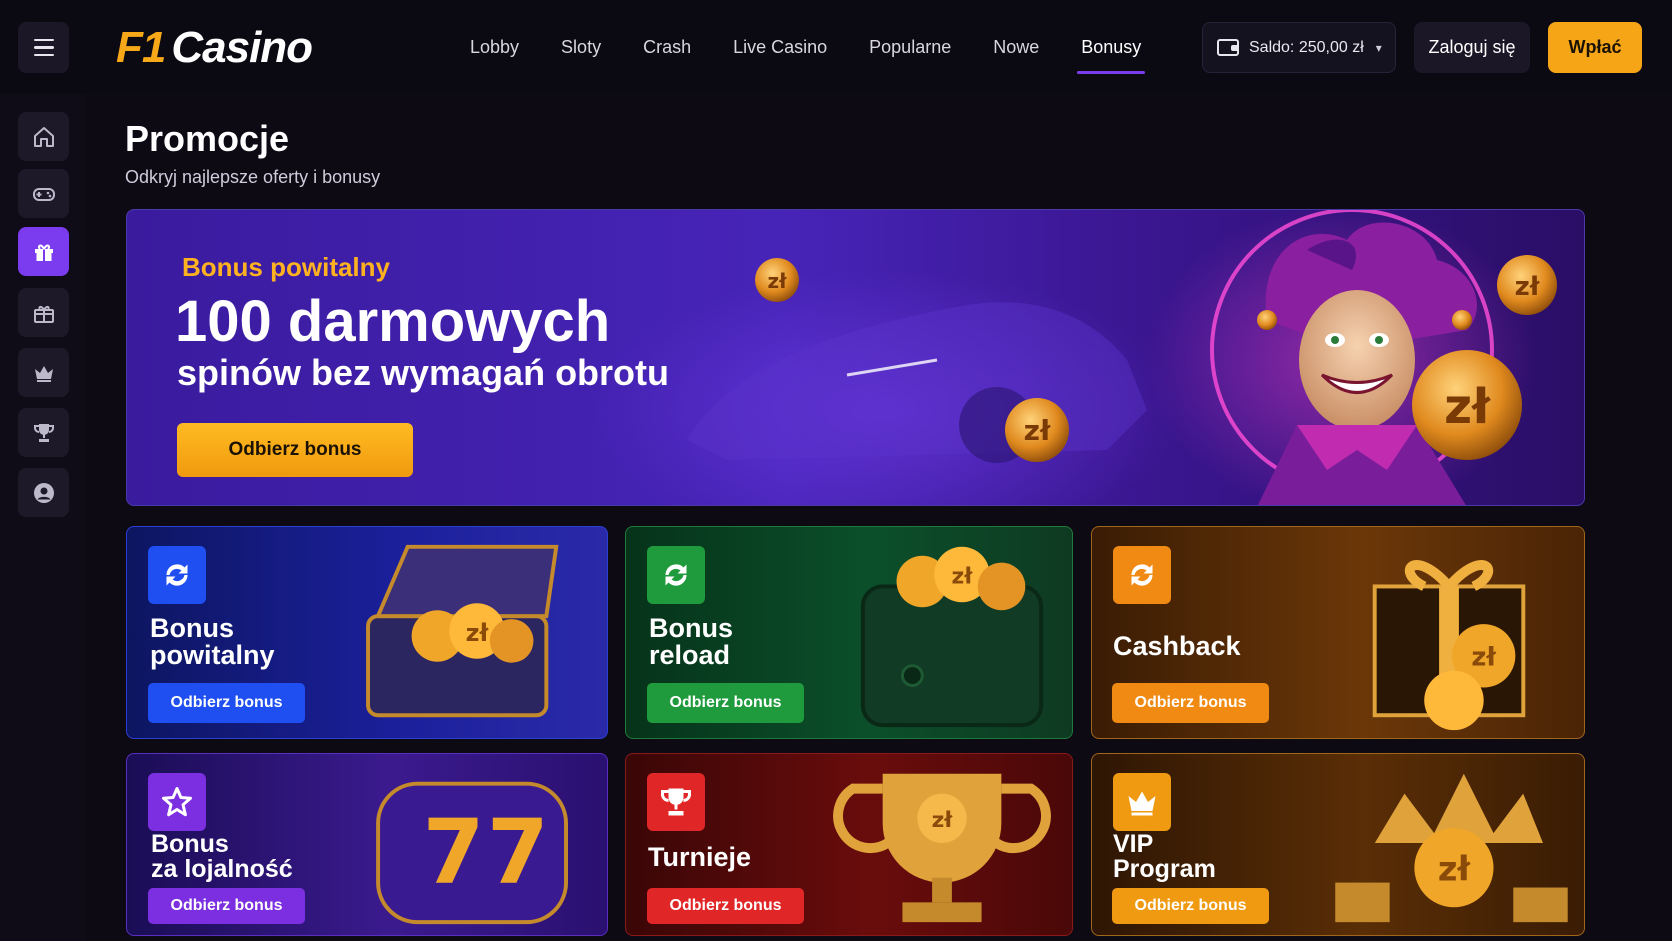 The height and width of the screenshot is (941, 1672). Describe the element at coordinates (1472, 47) in the screenshot. I see `login-button: Zaloguj się` at that location.